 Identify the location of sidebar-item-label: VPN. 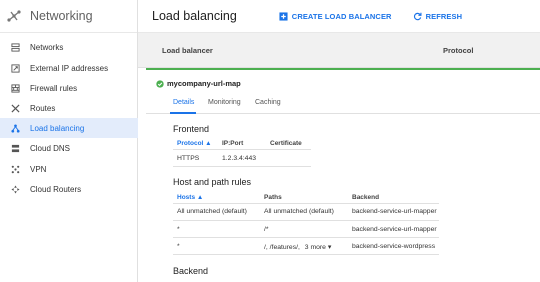
(38, 169).